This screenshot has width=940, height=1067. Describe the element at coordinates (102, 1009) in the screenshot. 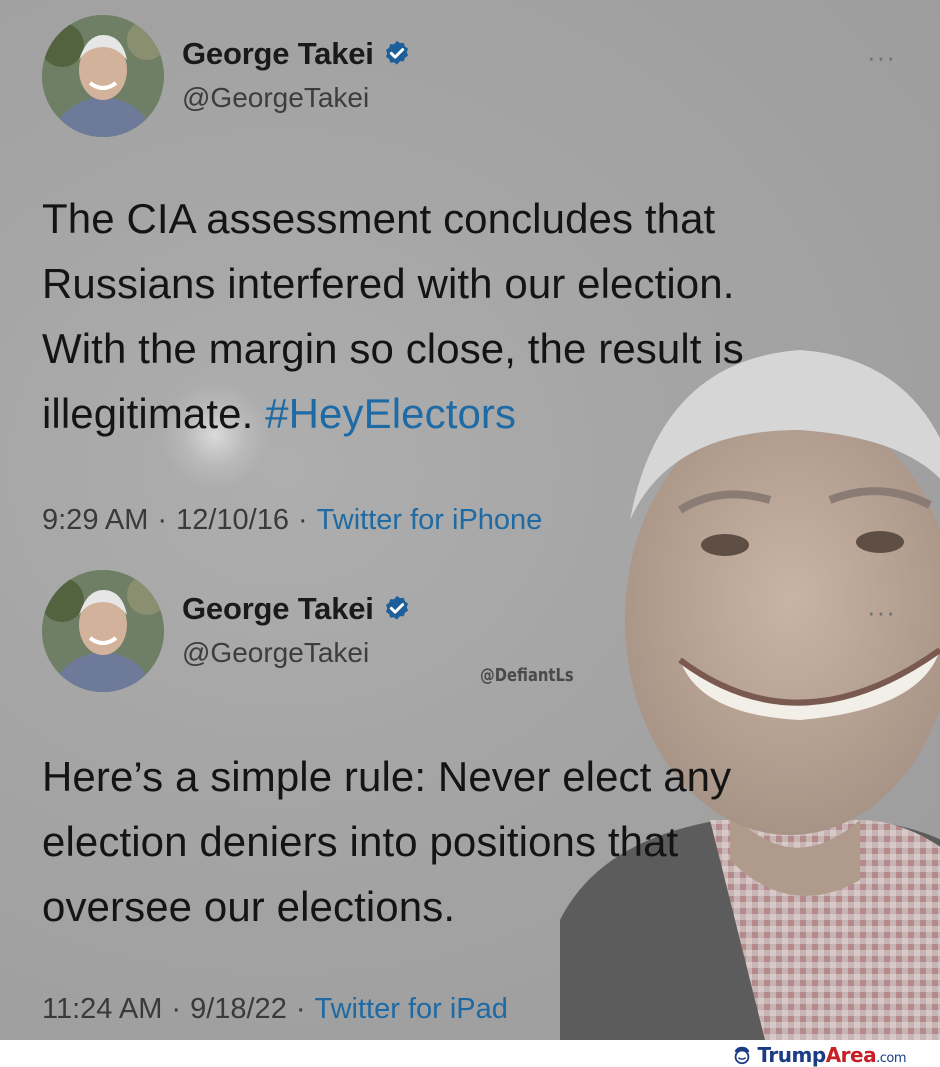

I see `tweet-time: 11:24 AM` at that location.